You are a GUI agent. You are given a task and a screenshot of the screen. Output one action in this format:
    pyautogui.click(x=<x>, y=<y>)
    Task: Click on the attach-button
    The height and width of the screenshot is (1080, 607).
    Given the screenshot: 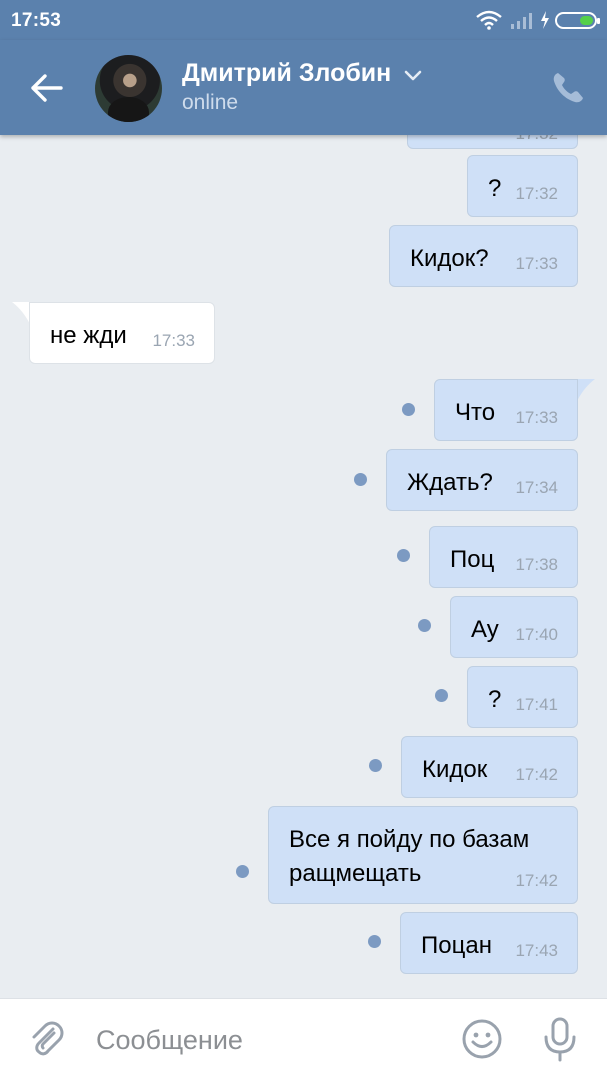 What is the action you would take?
    pyautogui.click(x=47, y=1039)
    